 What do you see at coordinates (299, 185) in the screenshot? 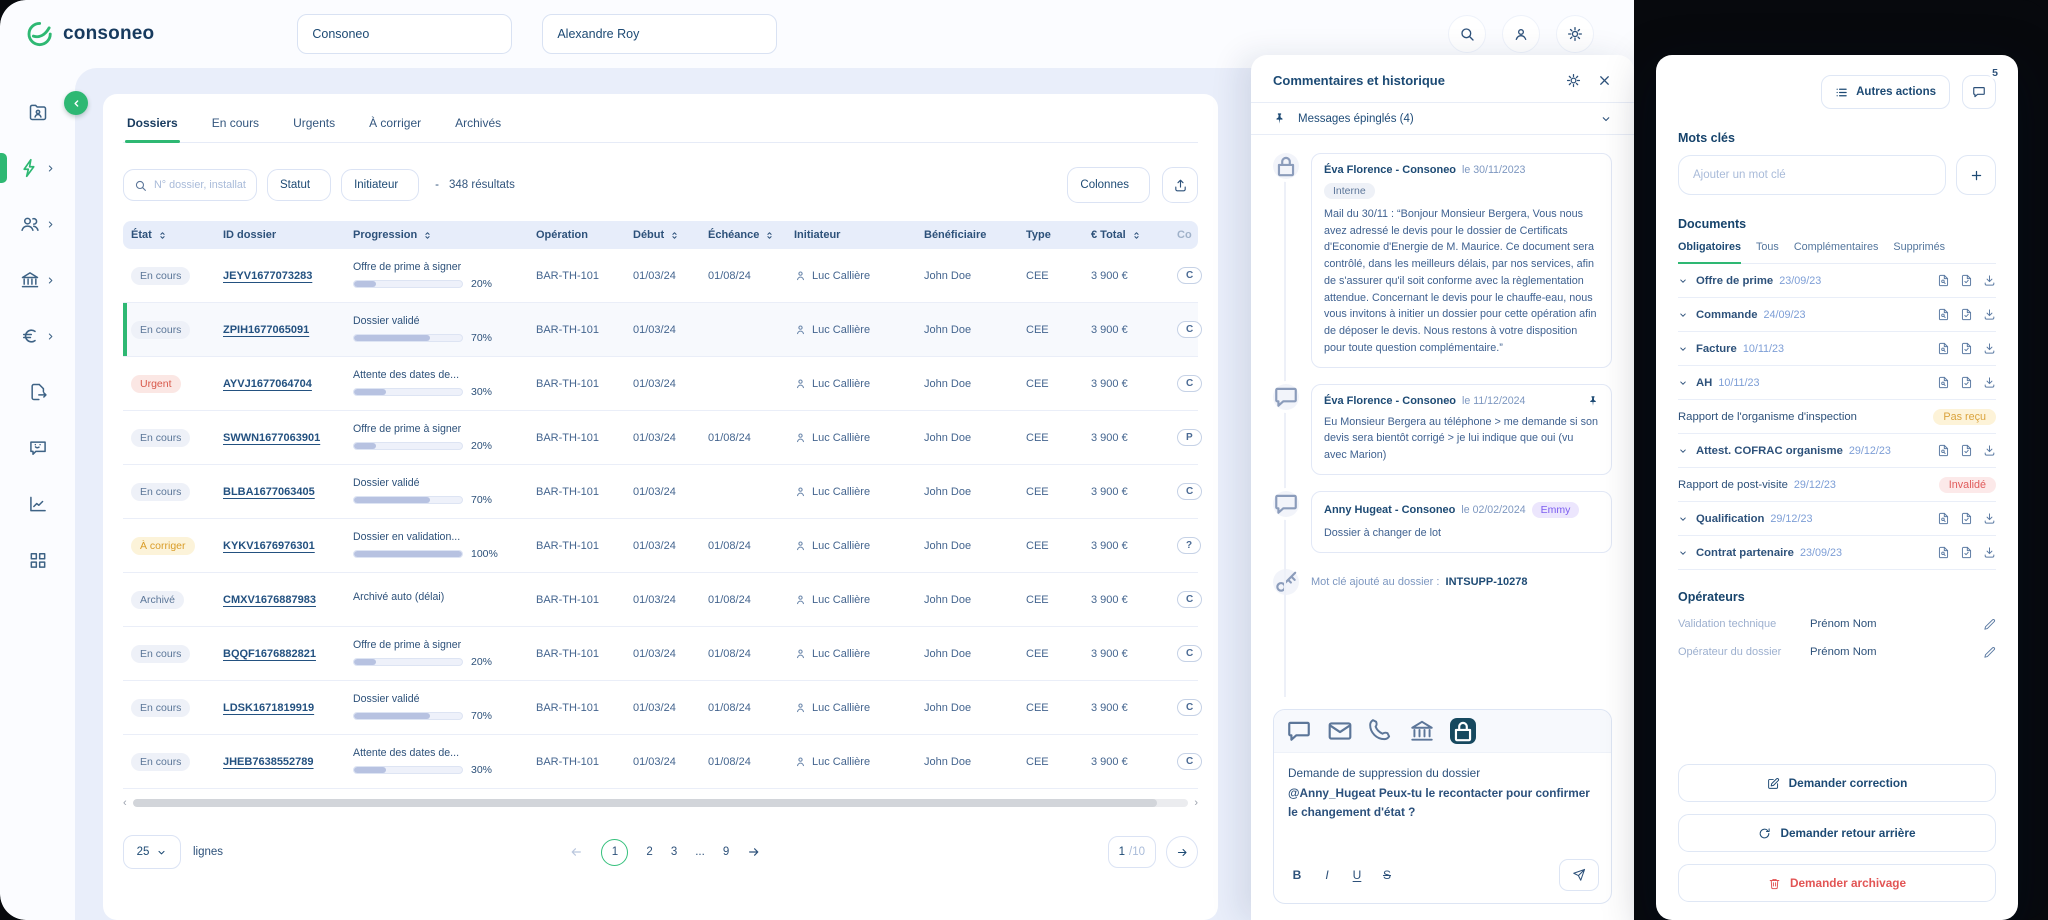
I see `statut-filter-dropdown: Statut` at bounding box center [299, 185].